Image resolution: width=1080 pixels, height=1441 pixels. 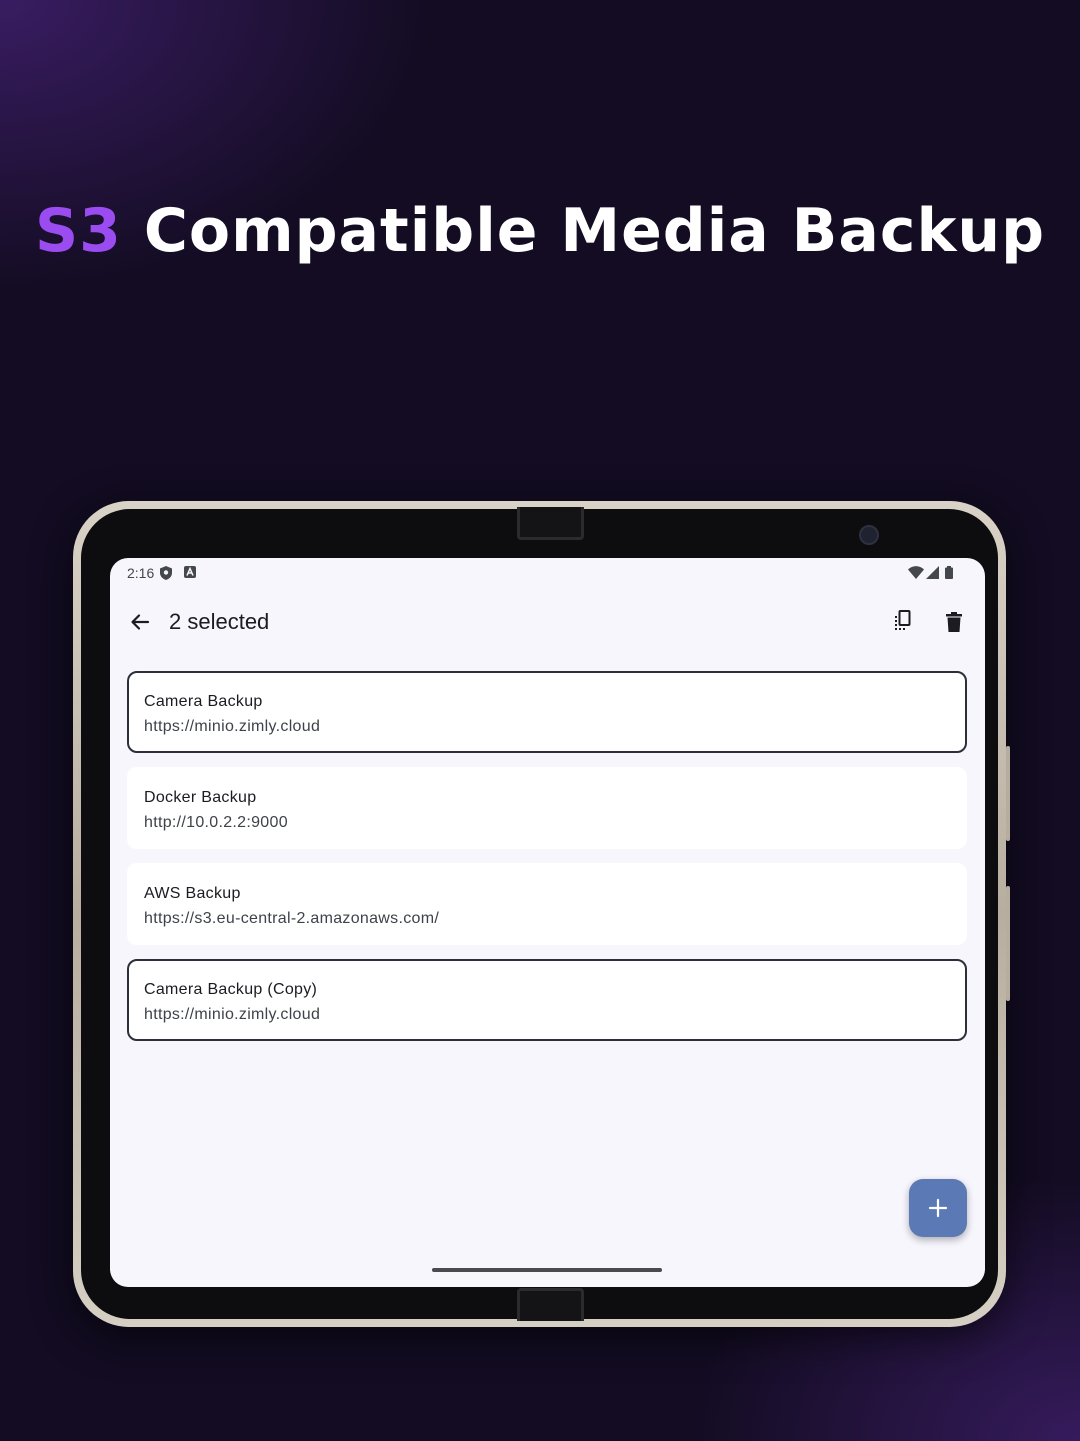 I want to click on backup-card-docker-backup: Docker Backup http://10.0.2.2:9000, so click(x=547, y=808).